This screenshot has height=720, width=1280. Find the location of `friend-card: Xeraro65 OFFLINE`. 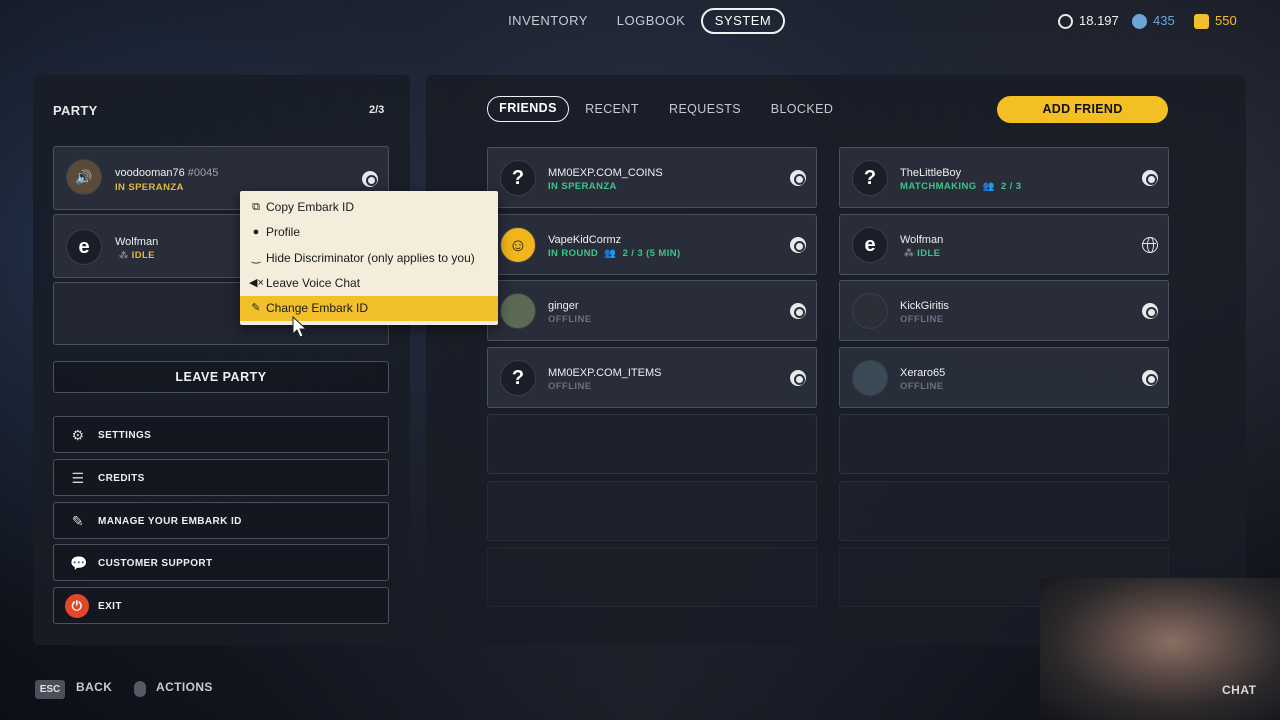

friend-card: Xeraro65 OFFLINE is located at coordinates (1004, 377).